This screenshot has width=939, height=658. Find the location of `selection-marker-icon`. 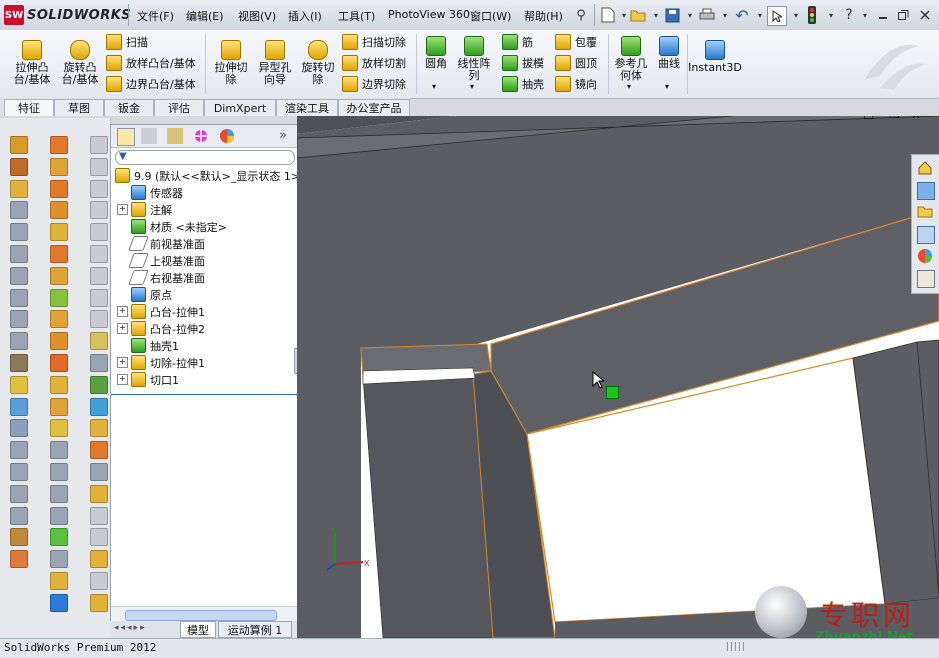

selection-marker-icon is located at coordinates (612, 392).